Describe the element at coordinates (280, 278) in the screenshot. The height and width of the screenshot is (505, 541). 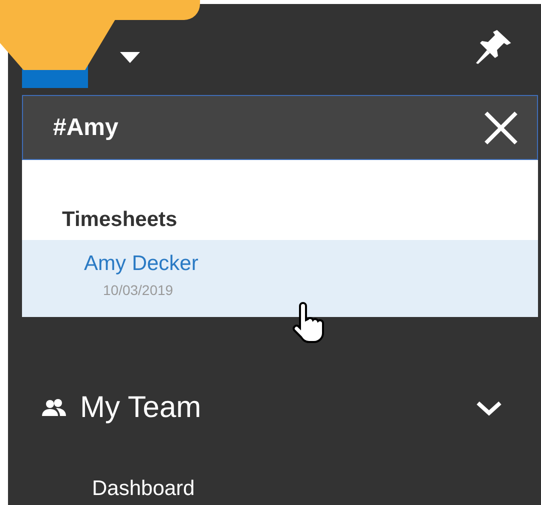
I see `search-result: Amy Decker 10/03/2019` at that location.